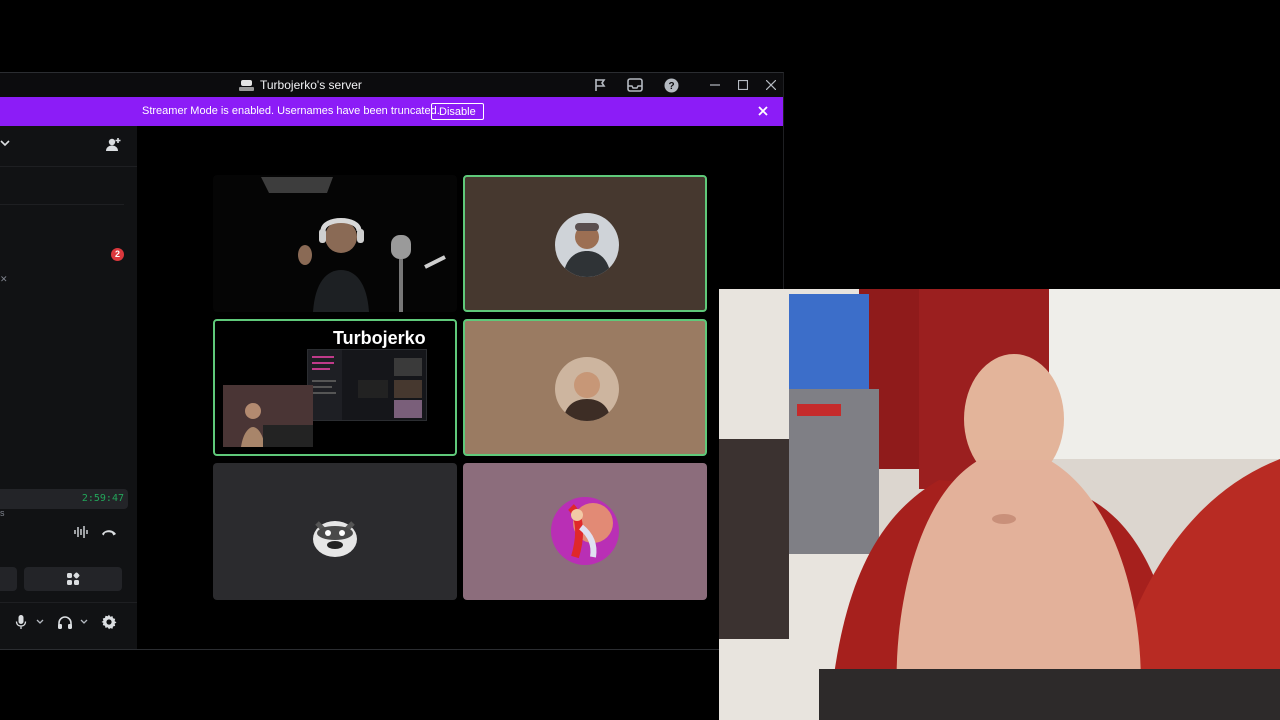  What do you see at coordinates (379, 338) in the screenshot?
I see `stream-overlay-name: Turbojerko` at bounding box center [379, 338].